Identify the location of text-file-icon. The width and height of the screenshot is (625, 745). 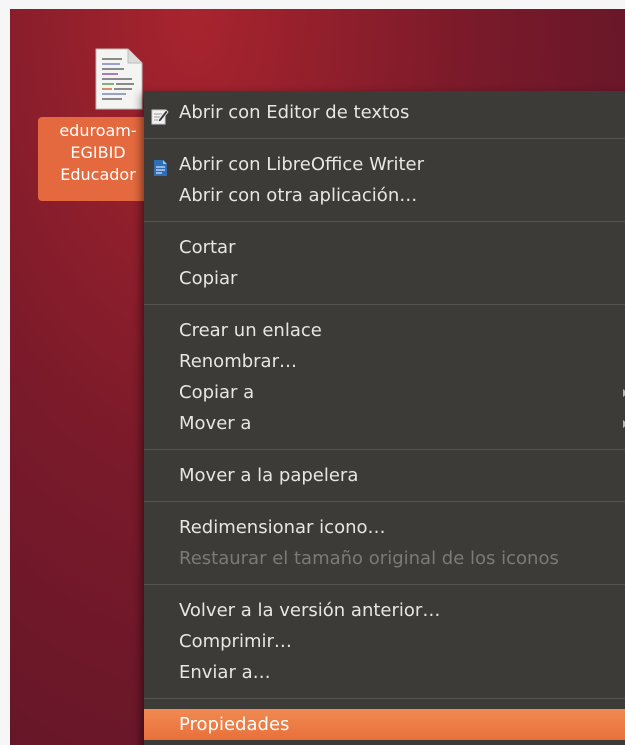
(118, 79).